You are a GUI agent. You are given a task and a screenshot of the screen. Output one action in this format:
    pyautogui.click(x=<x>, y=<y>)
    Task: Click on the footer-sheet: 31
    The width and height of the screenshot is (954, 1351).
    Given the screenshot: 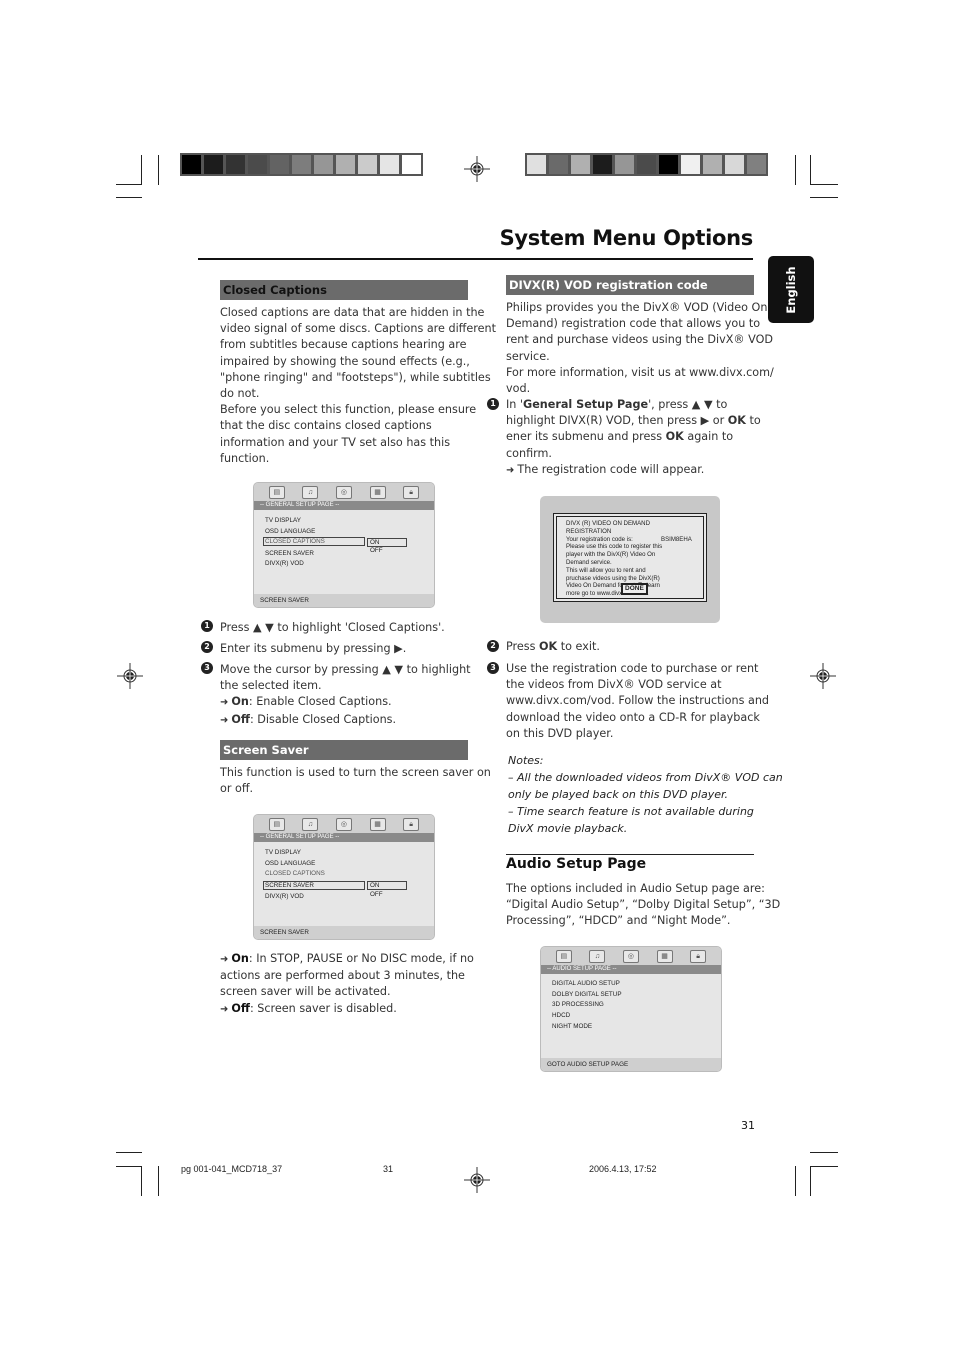 What is the action you would take?
    pyautogui.click(x=388, y=1169)
    